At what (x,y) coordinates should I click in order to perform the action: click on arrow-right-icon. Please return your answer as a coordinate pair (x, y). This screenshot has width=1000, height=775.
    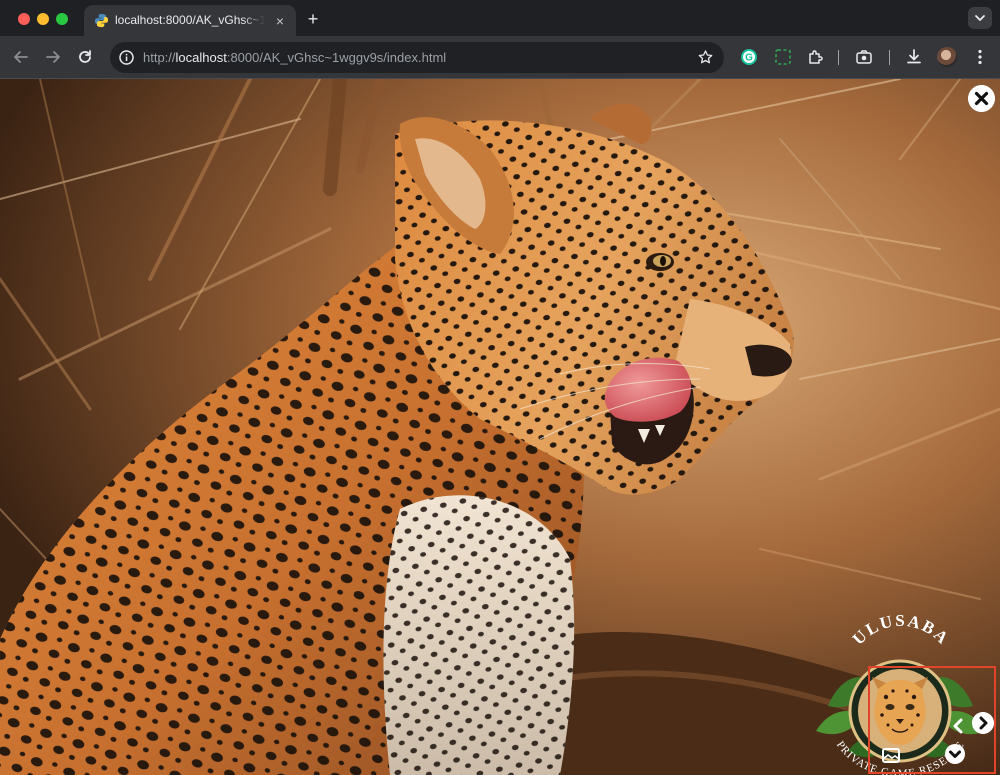
    Looking at the image, I should click on (53, 57).